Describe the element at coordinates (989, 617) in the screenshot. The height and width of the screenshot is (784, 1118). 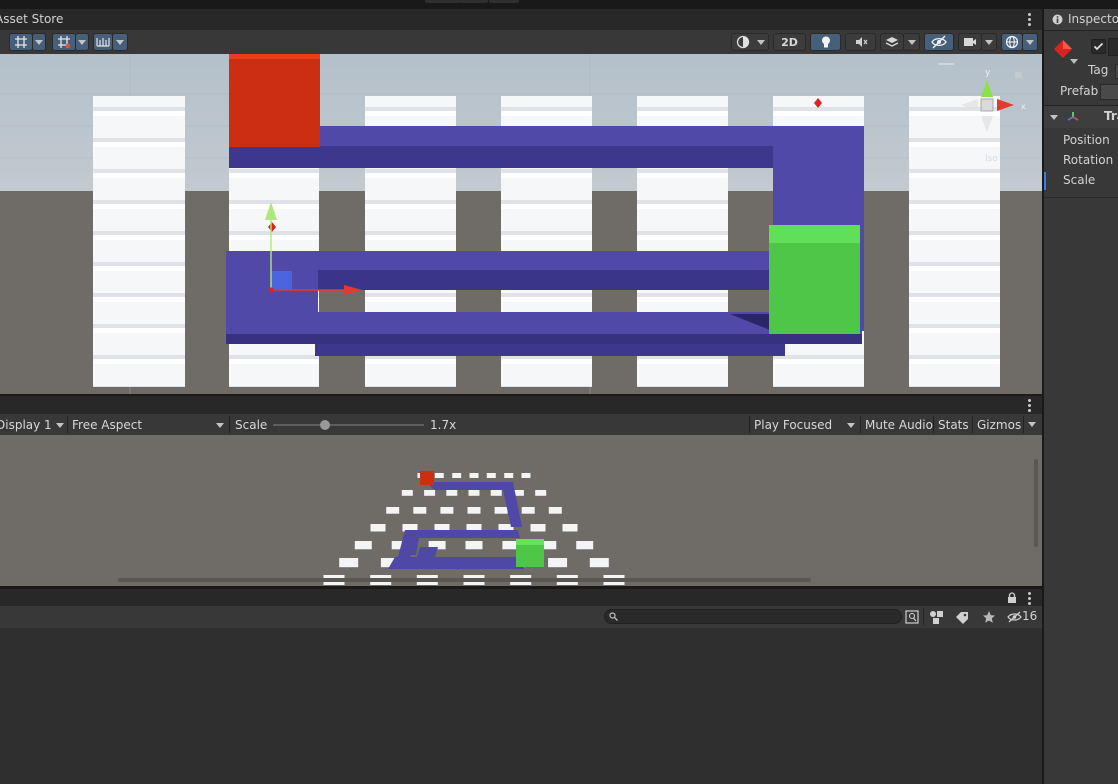
I see `favorites-star-icon` at that location.